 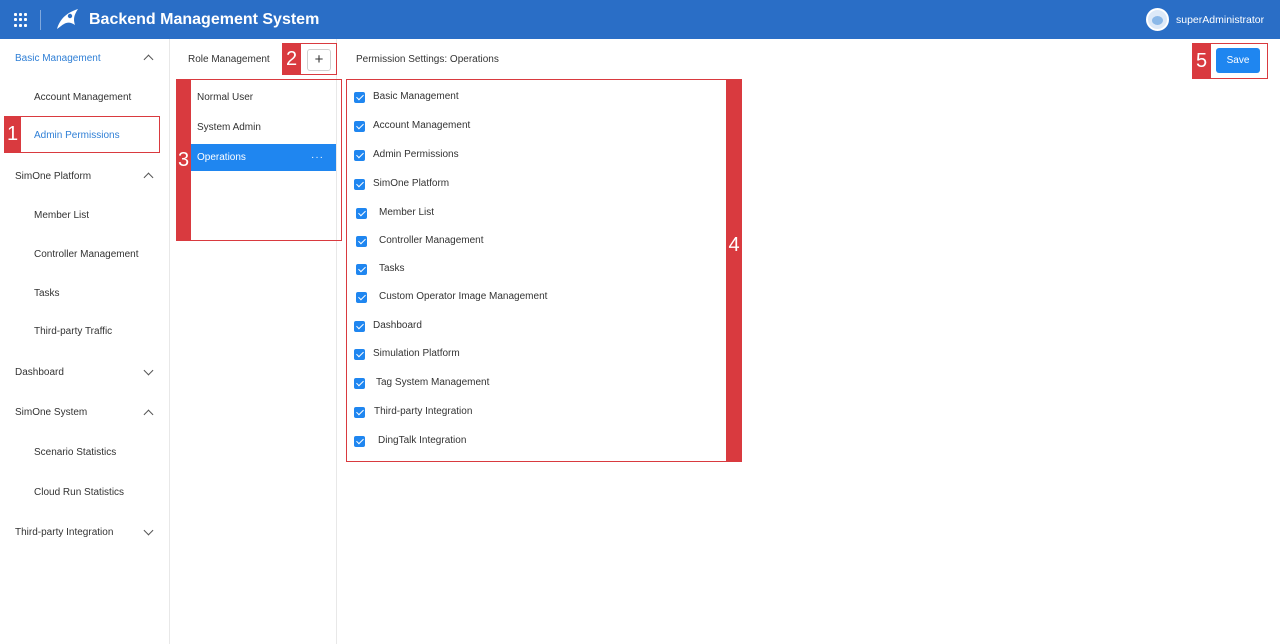 I want to click on sidebar-item-third-party-traffic: Third-party Traffic, so click(x=73, y=331).